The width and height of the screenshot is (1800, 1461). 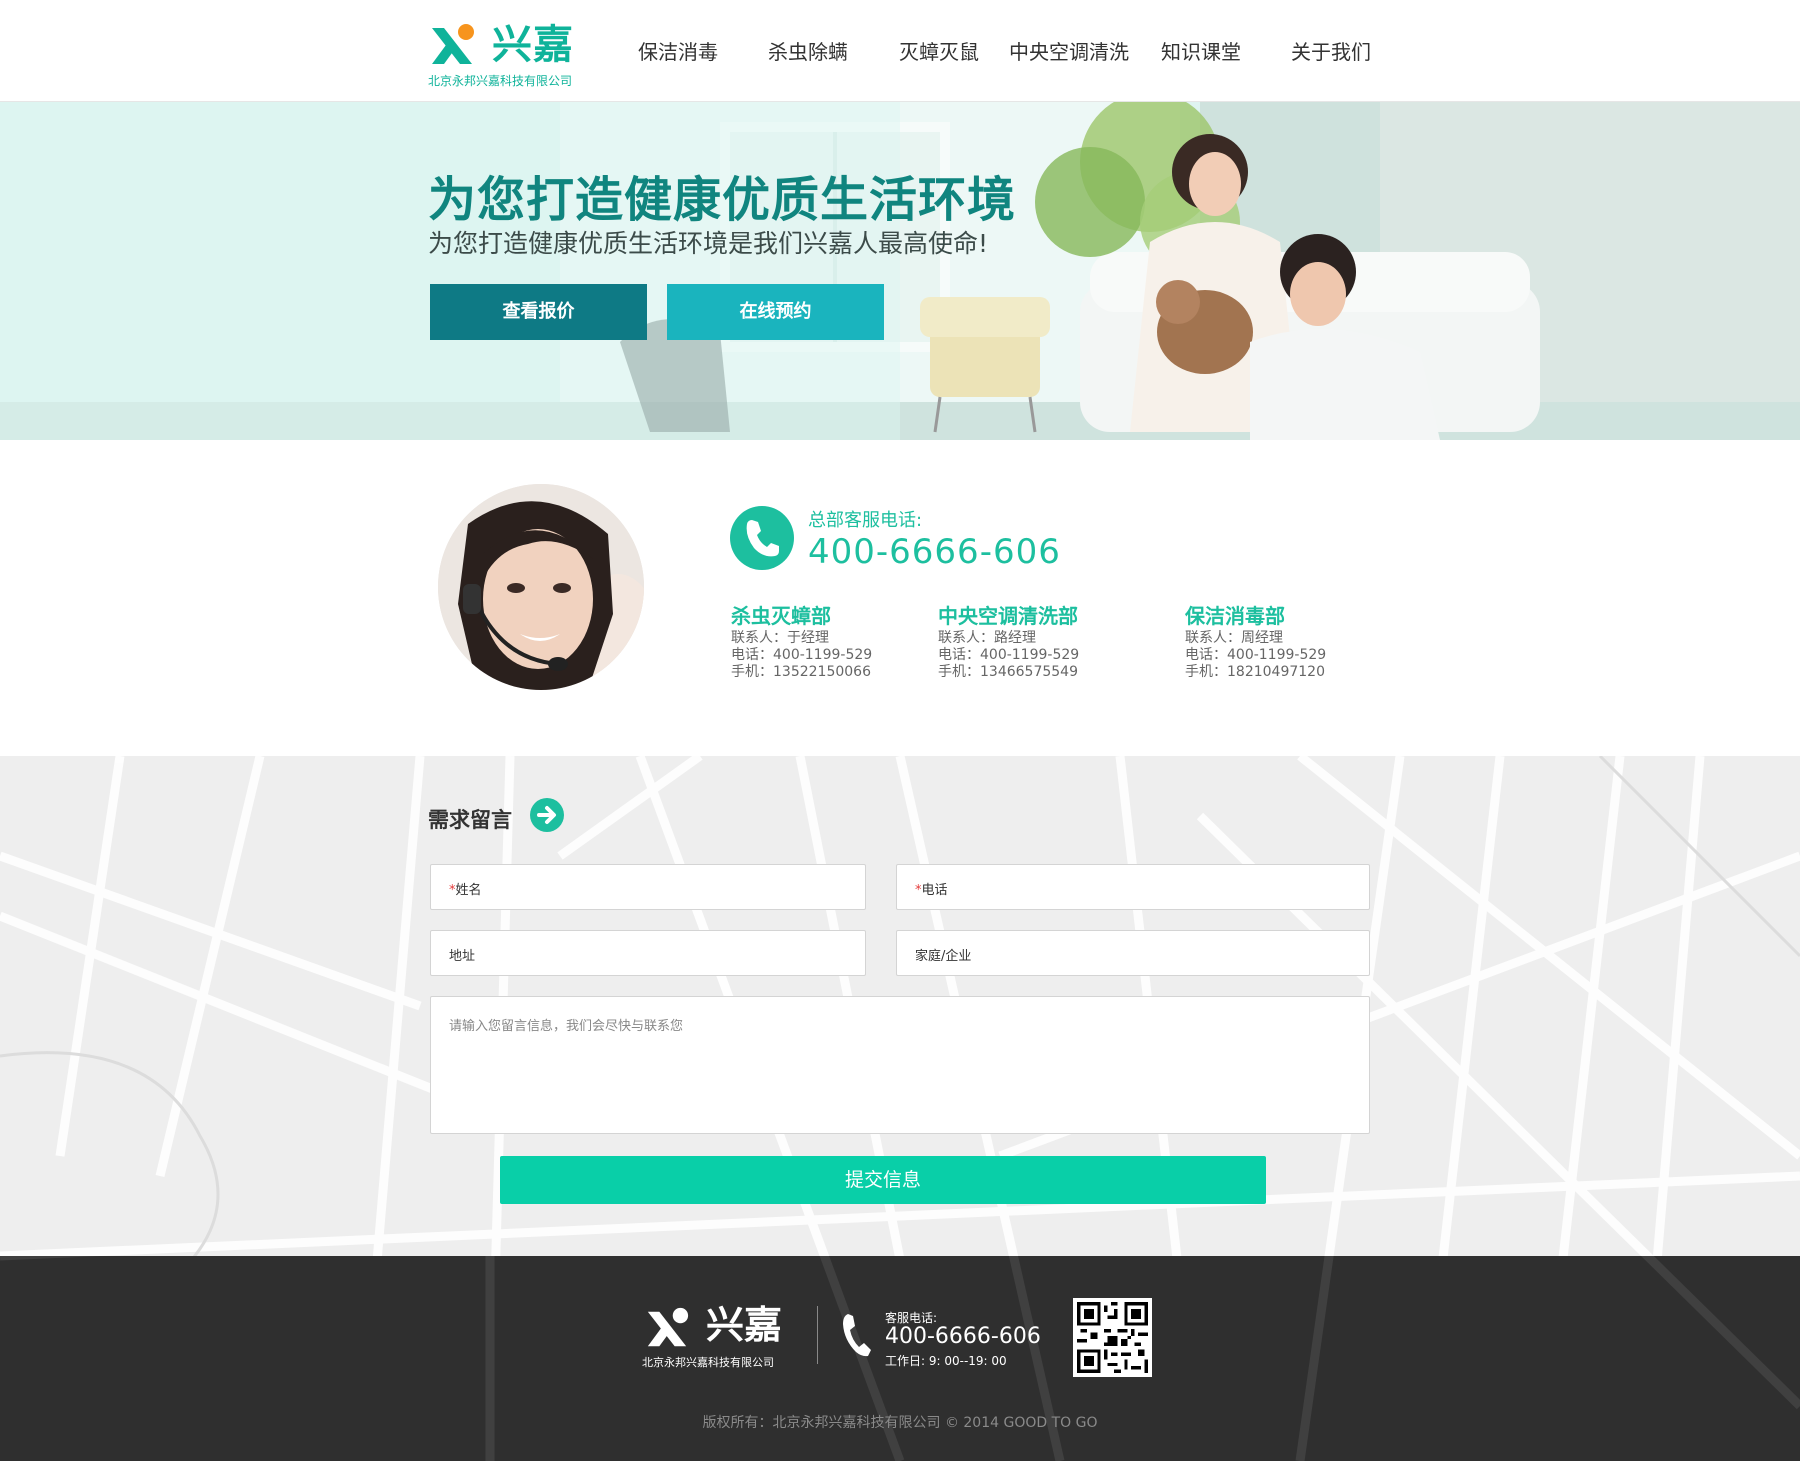 I want to click on footer-service-number: 400-6666-606, so click(x=963, y=1336).